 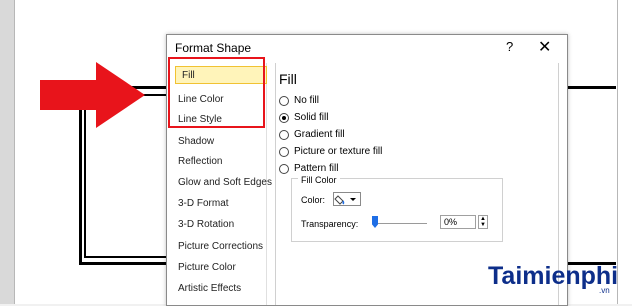 I want to click on radio-label: Pattern fill, so click(x=316, y=168).